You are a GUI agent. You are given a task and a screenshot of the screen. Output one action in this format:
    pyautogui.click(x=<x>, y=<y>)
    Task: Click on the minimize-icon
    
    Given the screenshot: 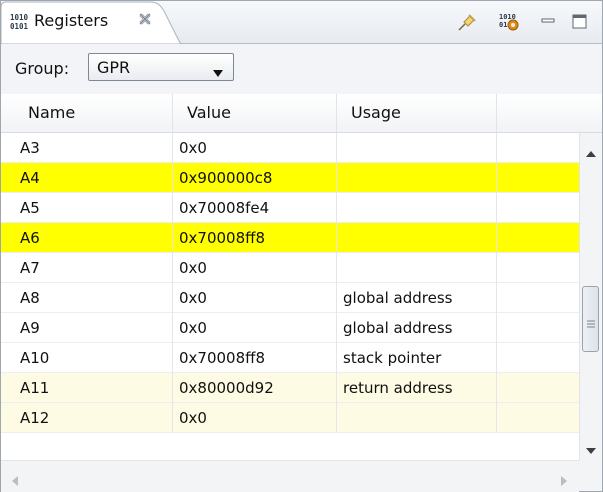 What is the action you would take?
    pyautogui.click(x=548, y=22)
    